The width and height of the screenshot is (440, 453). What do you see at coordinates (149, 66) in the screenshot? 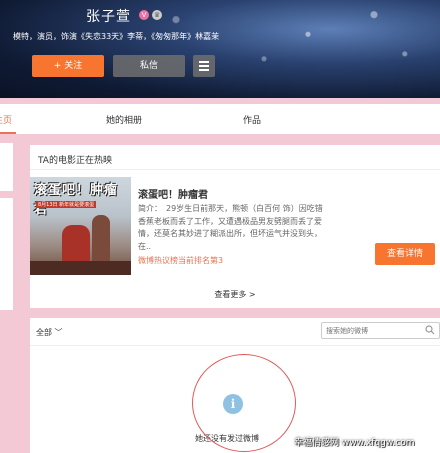
I see `message-button: 私信` at bounding box center [149, 66].